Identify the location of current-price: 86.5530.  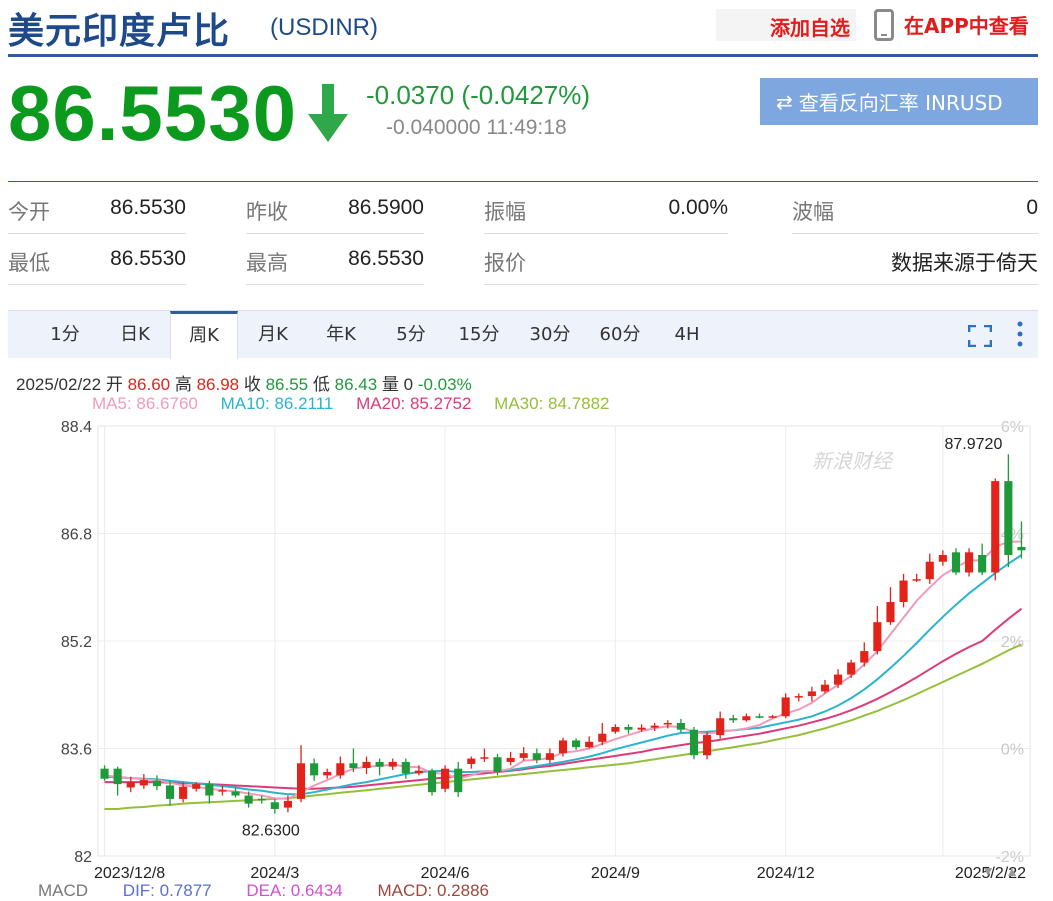
(152, 113).